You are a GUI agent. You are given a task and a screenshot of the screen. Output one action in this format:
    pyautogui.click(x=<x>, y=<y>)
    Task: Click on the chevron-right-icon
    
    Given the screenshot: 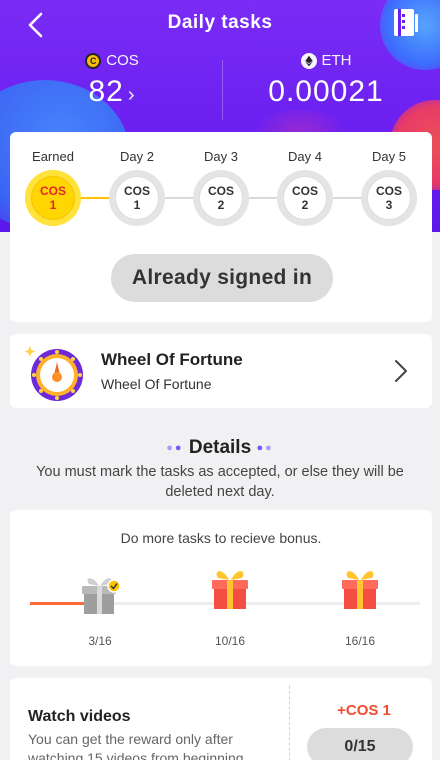 What is the action you would take?
    pyautogui.click(x=401, y=371)
    